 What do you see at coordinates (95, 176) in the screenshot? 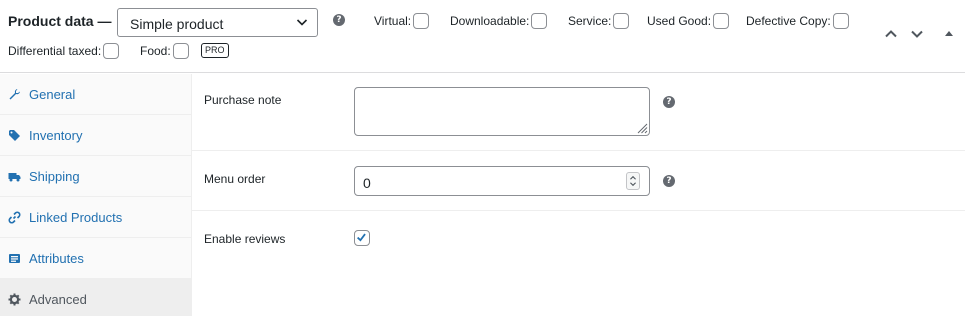
I see `tab-shipping: Shipping` at bounding box center [95, 176].